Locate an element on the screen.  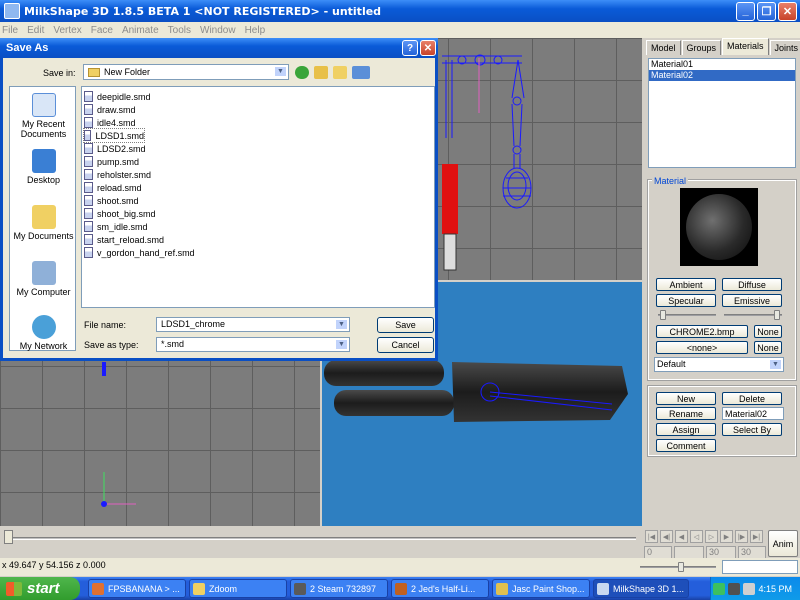
file-name-field: LDSD1_chrome ▼ is located at coordinates (253, 324).